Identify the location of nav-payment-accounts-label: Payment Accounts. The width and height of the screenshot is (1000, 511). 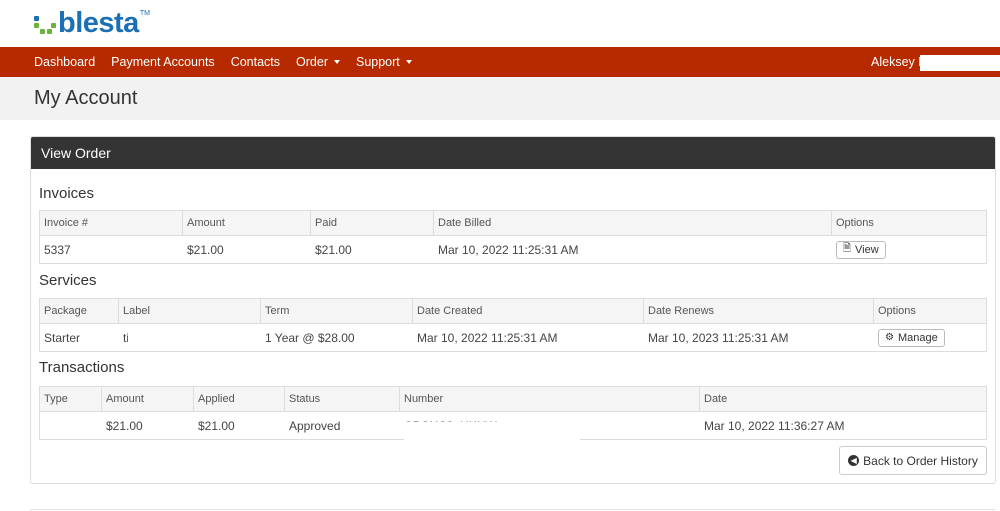
(163, 62).